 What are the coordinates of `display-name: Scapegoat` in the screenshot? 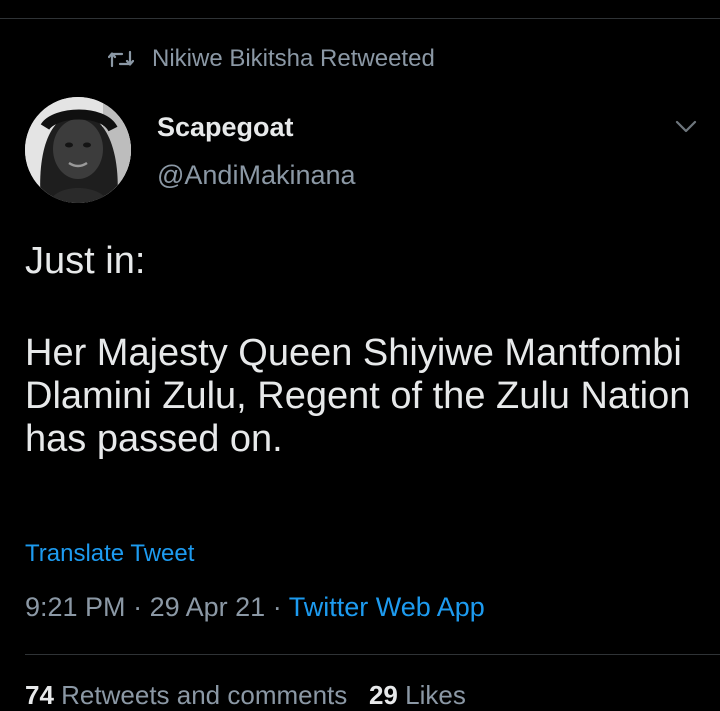 It's located at (225, 127).